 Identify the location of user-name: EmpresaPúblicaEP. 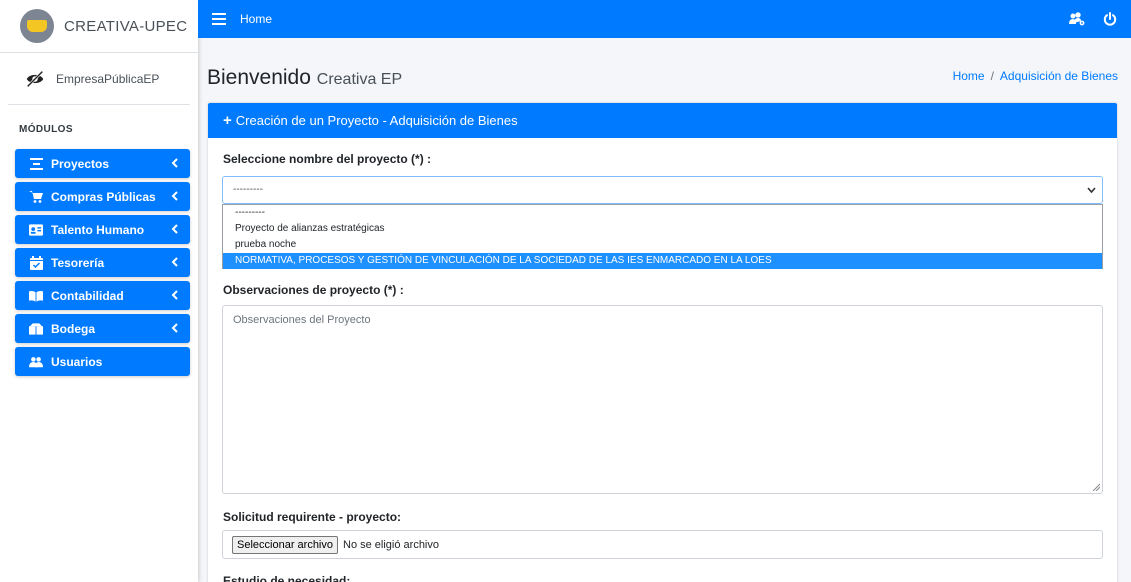
(108, 78).